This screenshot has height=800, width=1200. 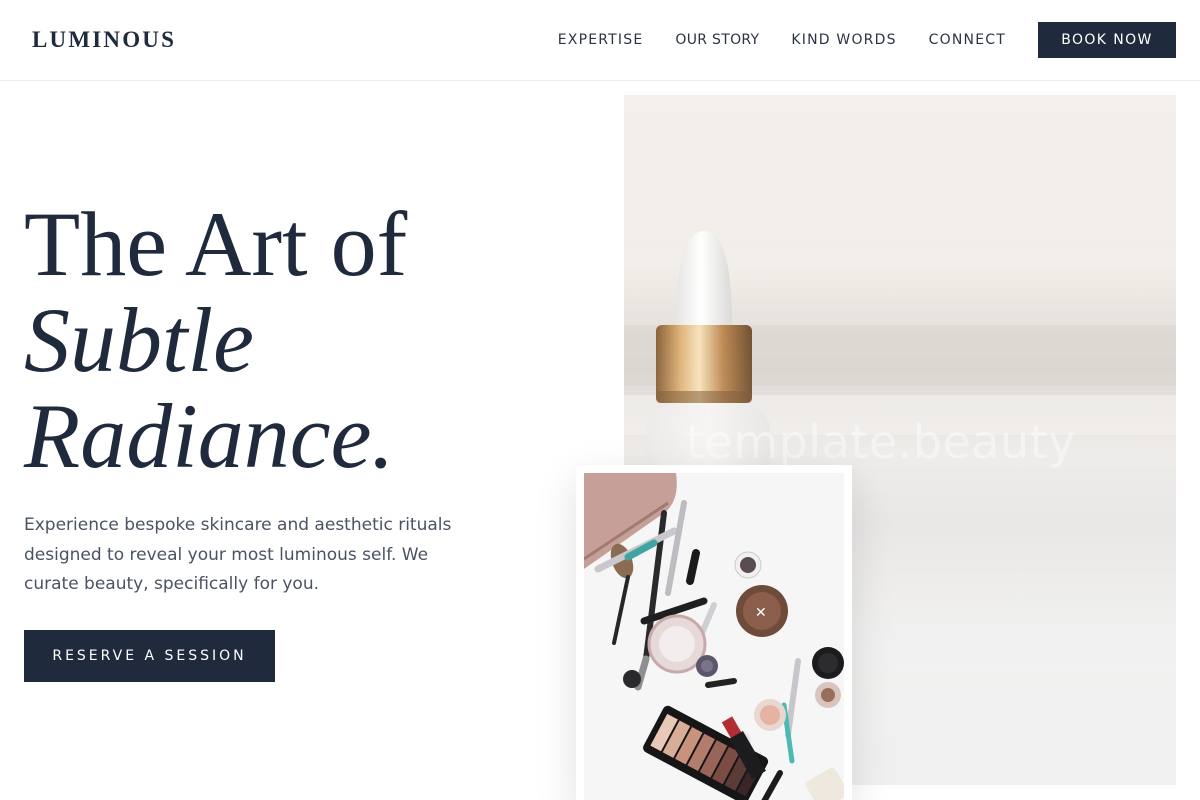 I want to click on book-now-button: BOOK NOW, so click(x=1107, y=40).